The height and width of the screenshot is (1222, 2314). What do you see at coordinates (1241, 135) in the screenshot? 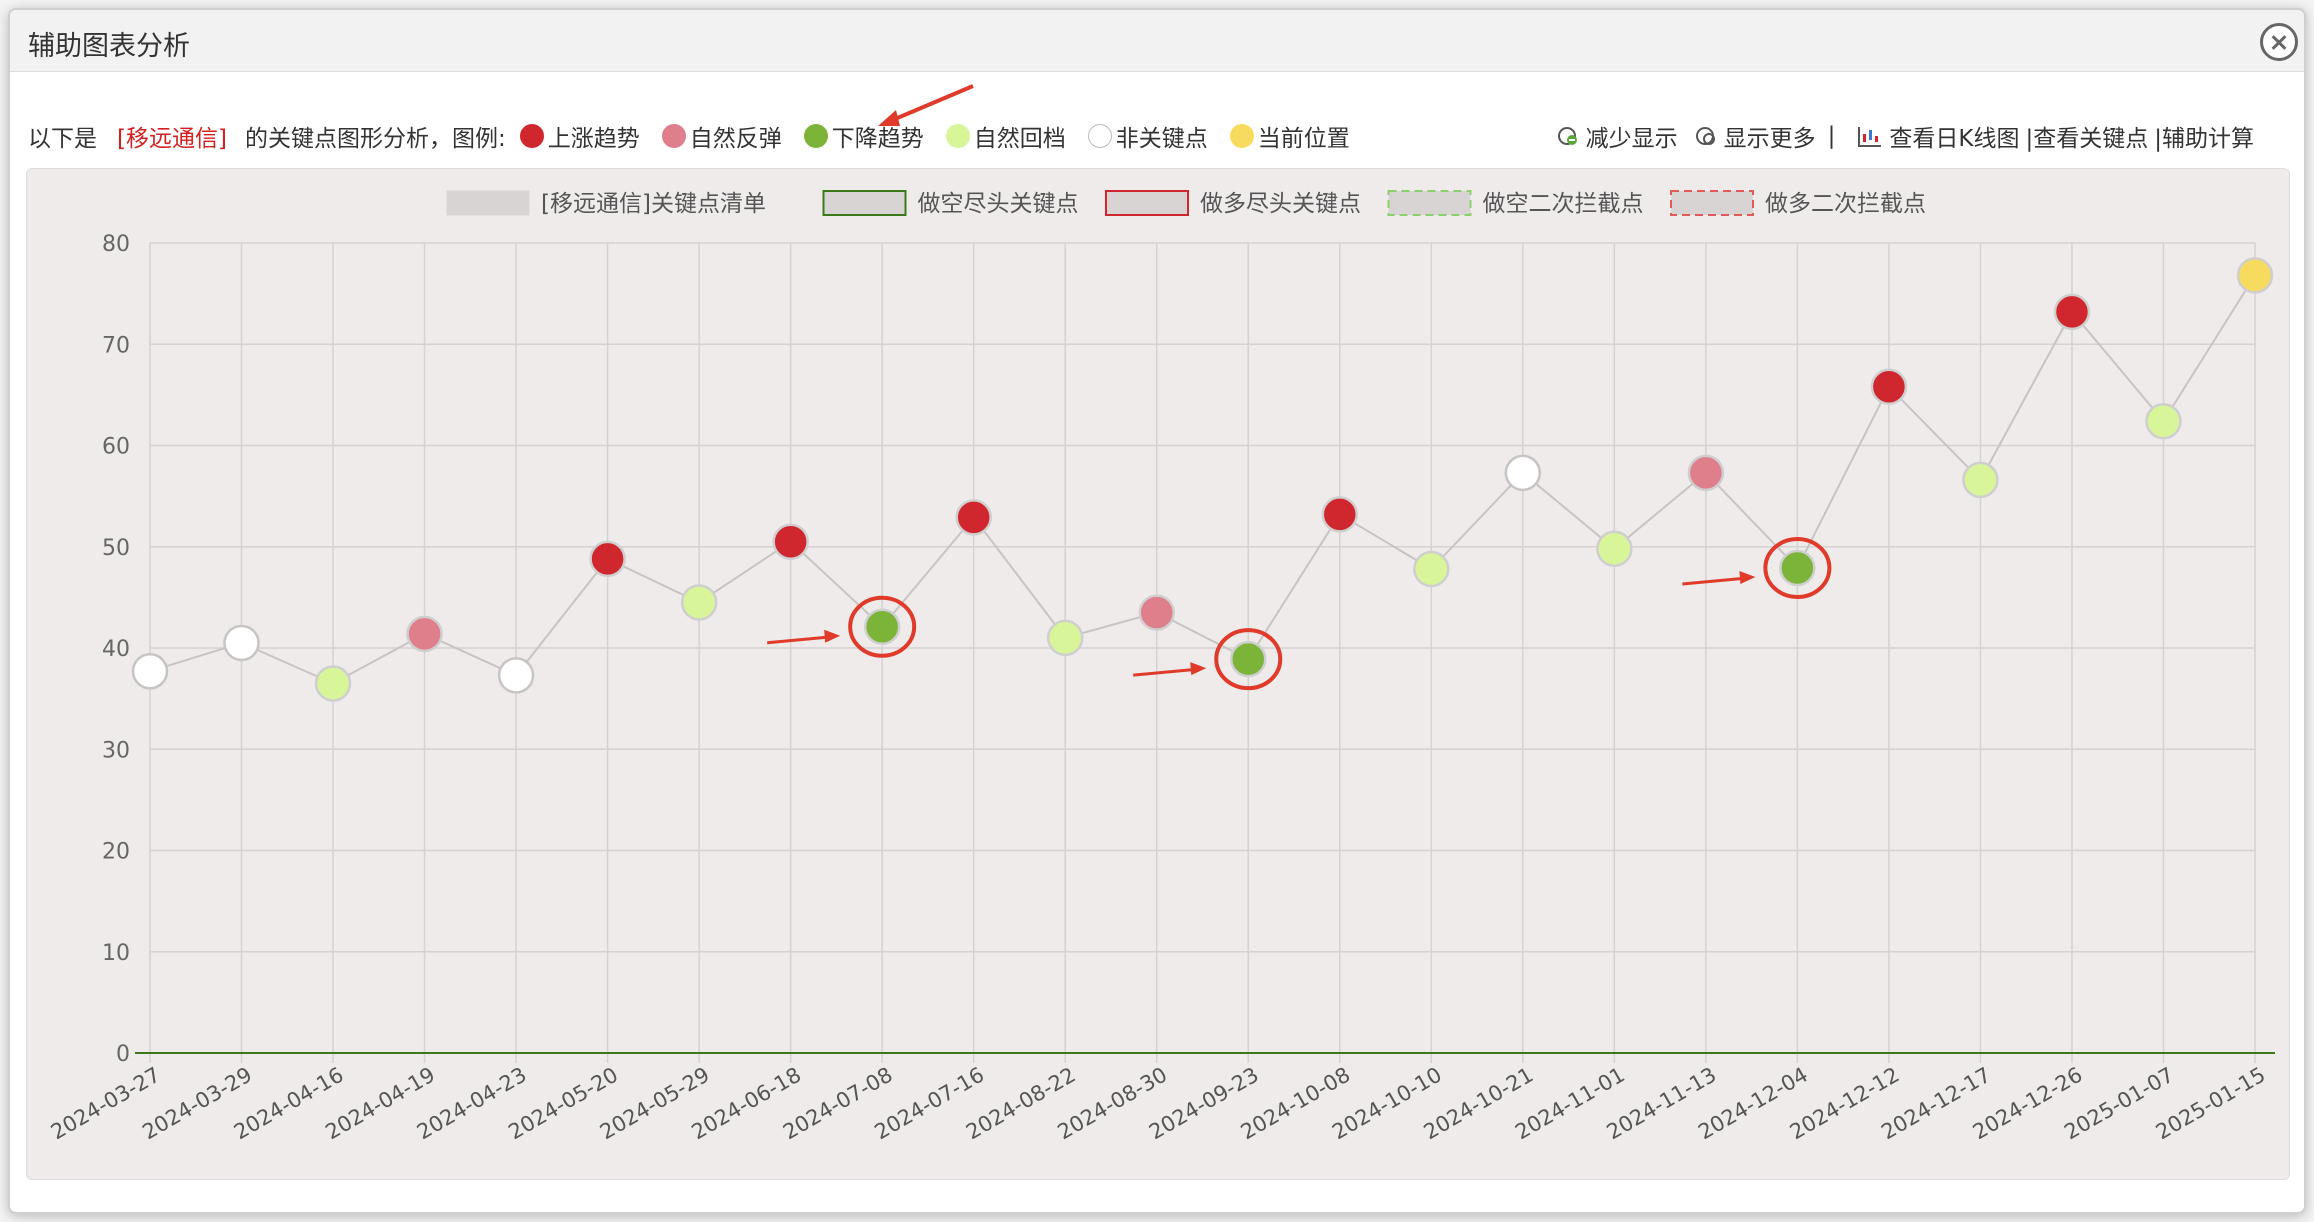
I see `yellow-dot-icon` at bounding box center [1241, 135].